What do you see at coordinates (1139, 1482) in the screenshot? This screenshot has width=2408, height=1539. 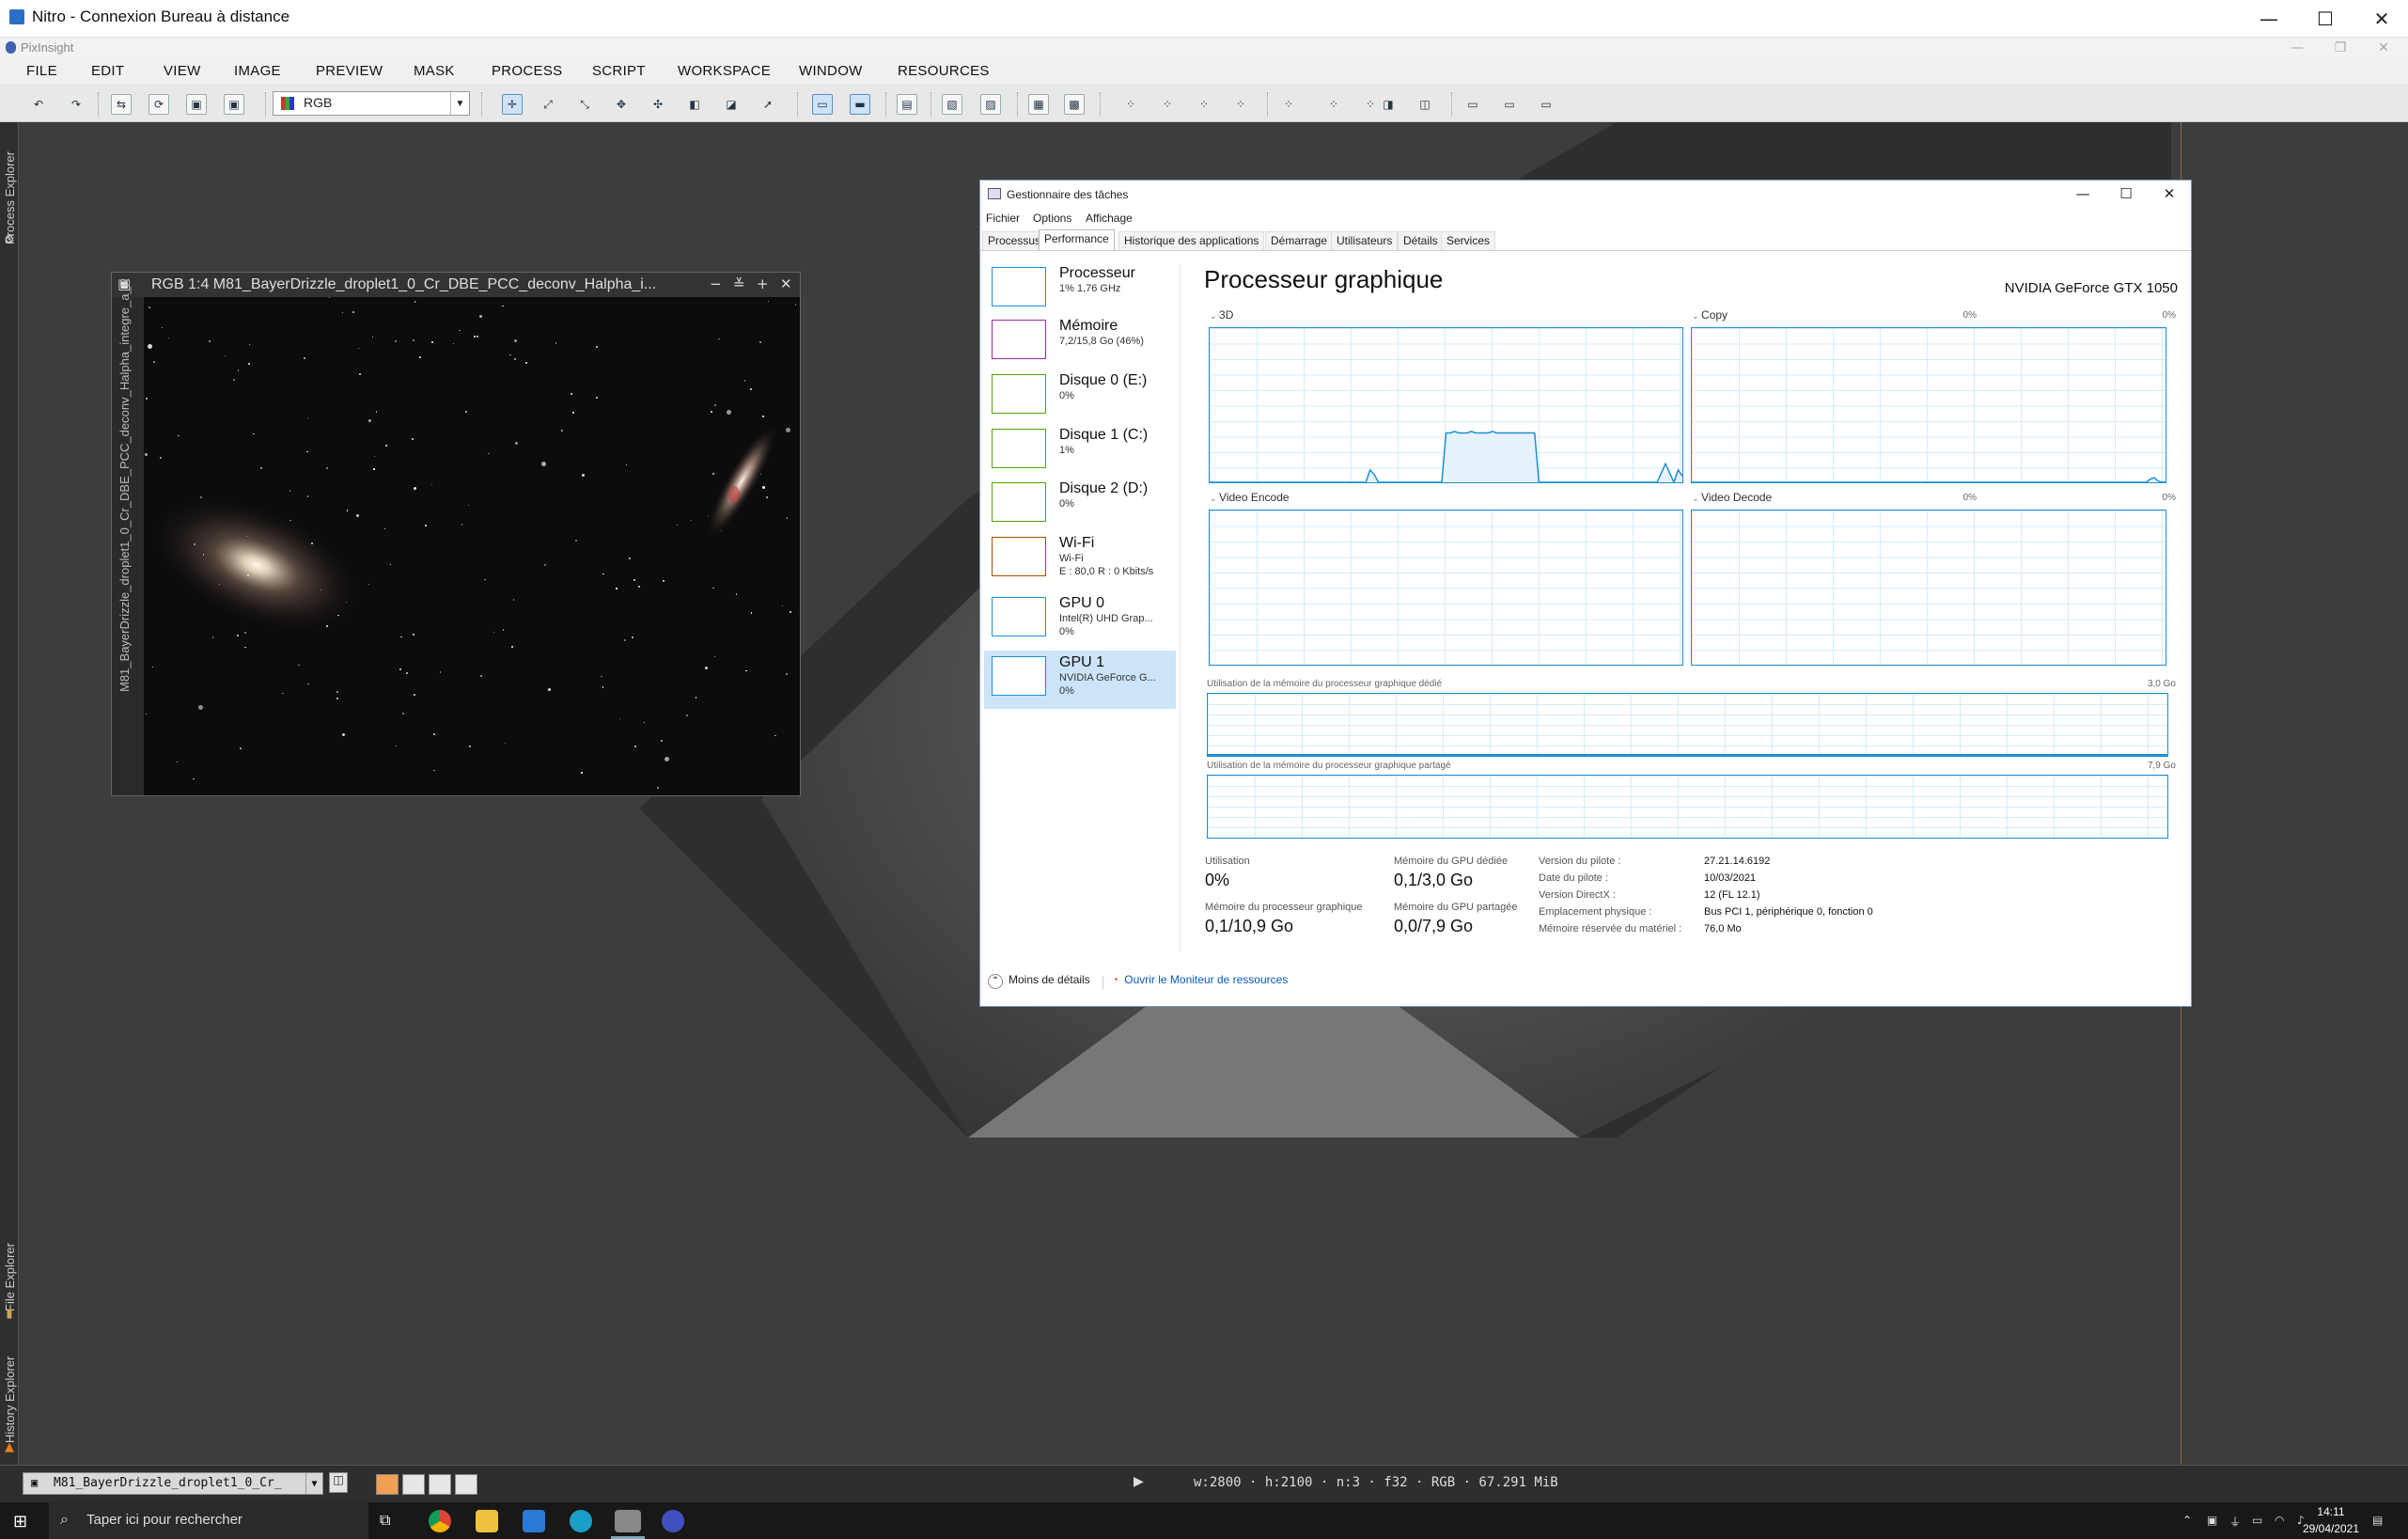 I see `play-icon: ▶` at bounding box center [1139, 1482].